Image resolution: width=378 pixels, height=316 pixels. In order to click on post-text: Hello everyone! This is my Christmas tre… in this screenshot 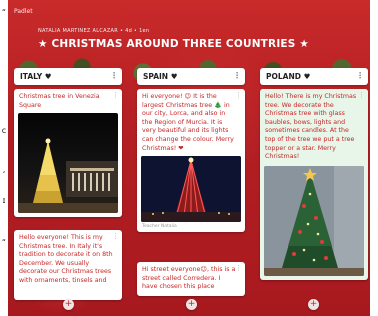, I will do `click(66, 259)`.